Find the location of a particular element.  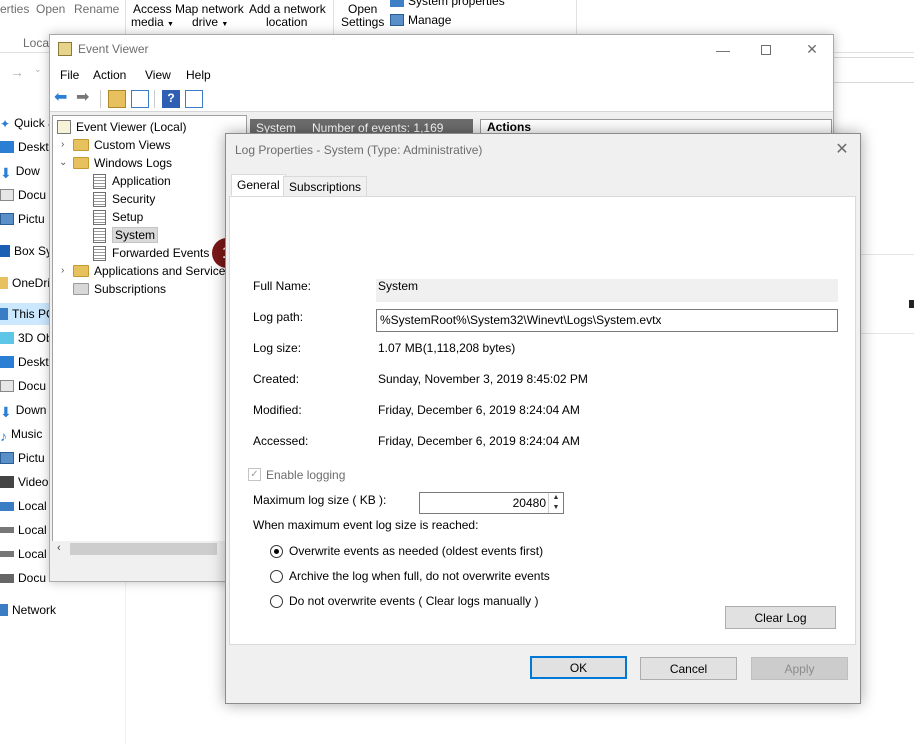

menu-view: View is located at coordinates (158, 75).